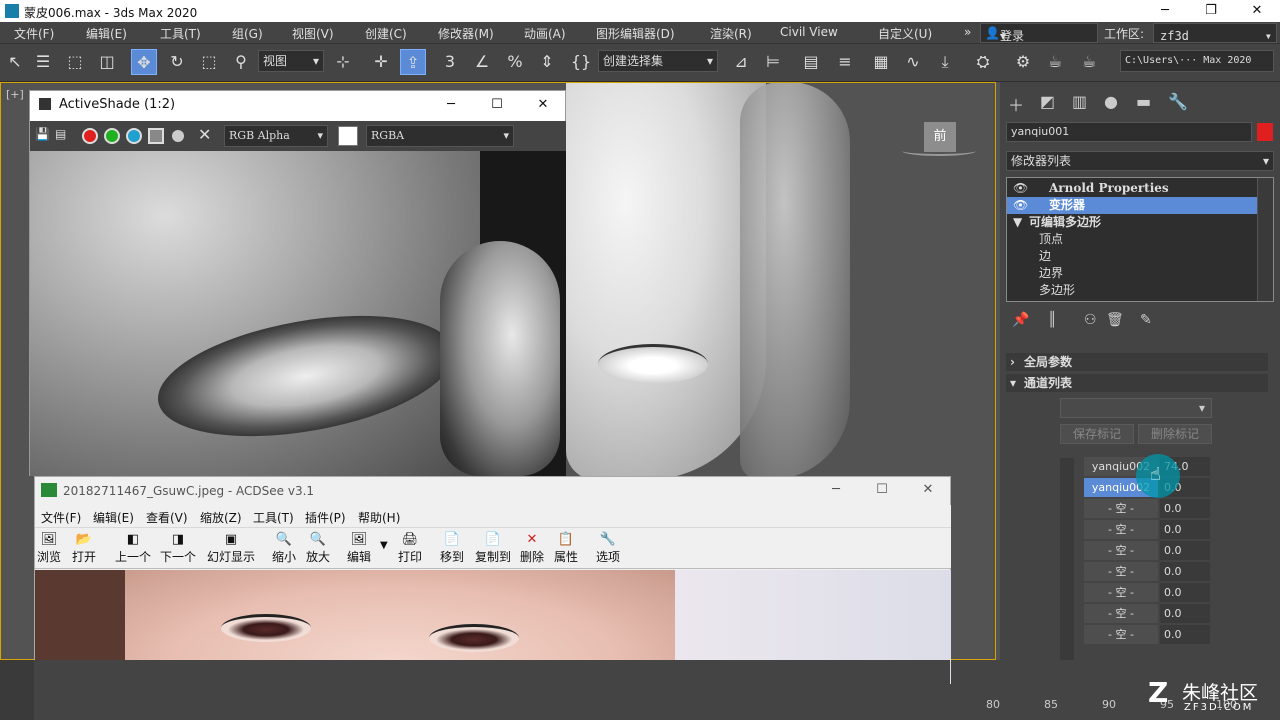 This screenshot has height=720, width=1280. I want to click on eye-icon: 👁, so click(1020, 205).